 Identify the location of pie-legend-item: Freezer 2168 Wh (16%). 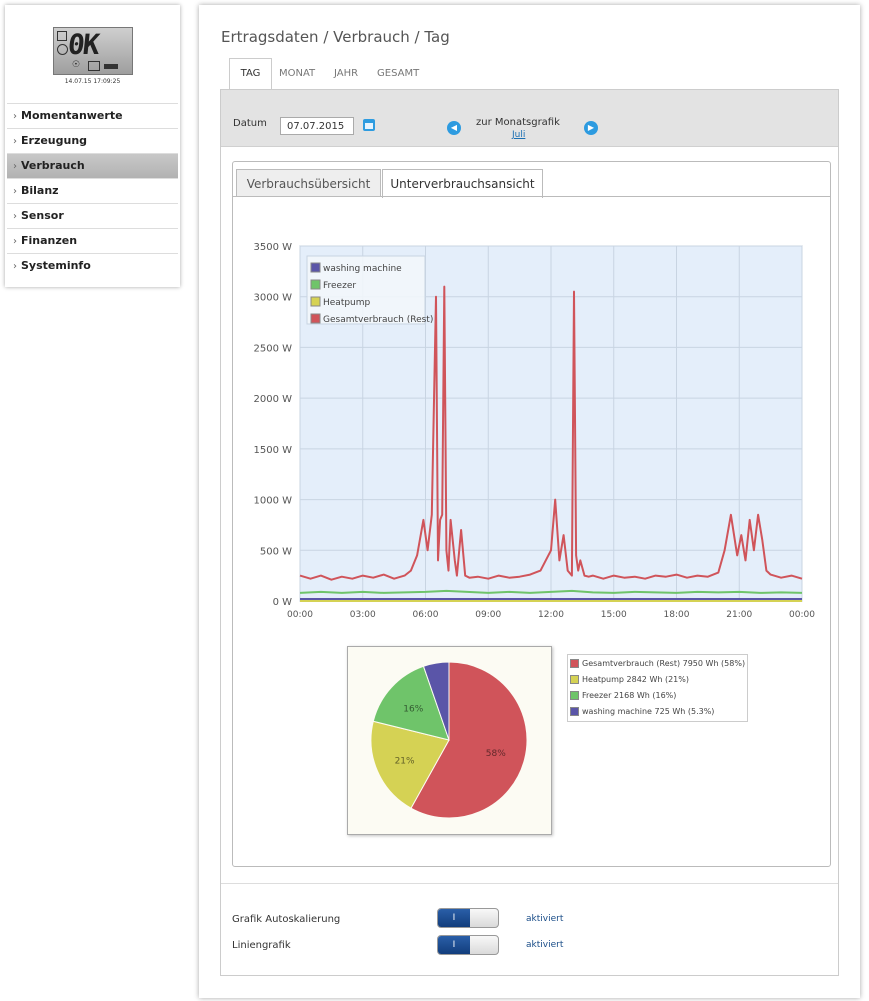
(623, 696).